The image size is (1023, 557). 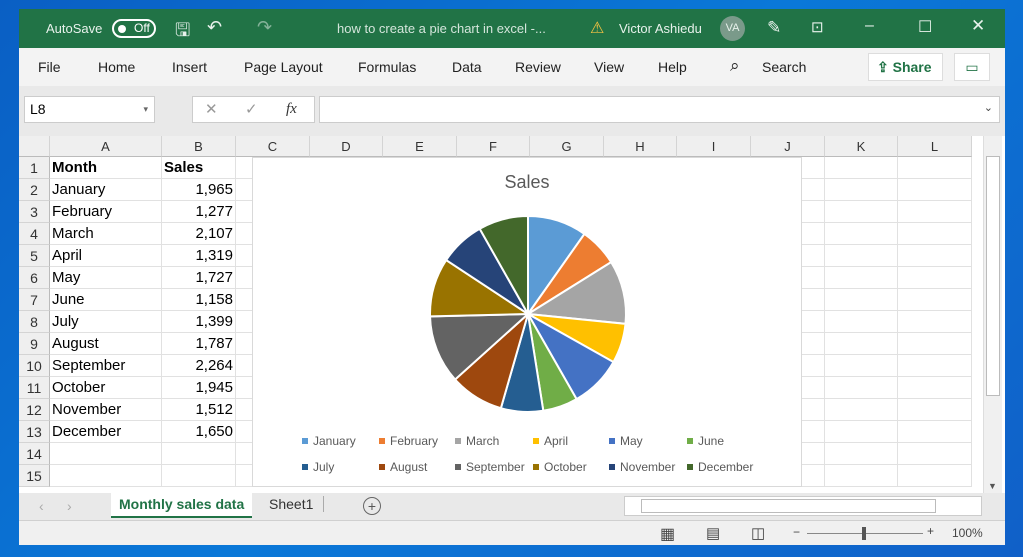 I want to click on zoom-out-button: −, so click(x=796, y=532).